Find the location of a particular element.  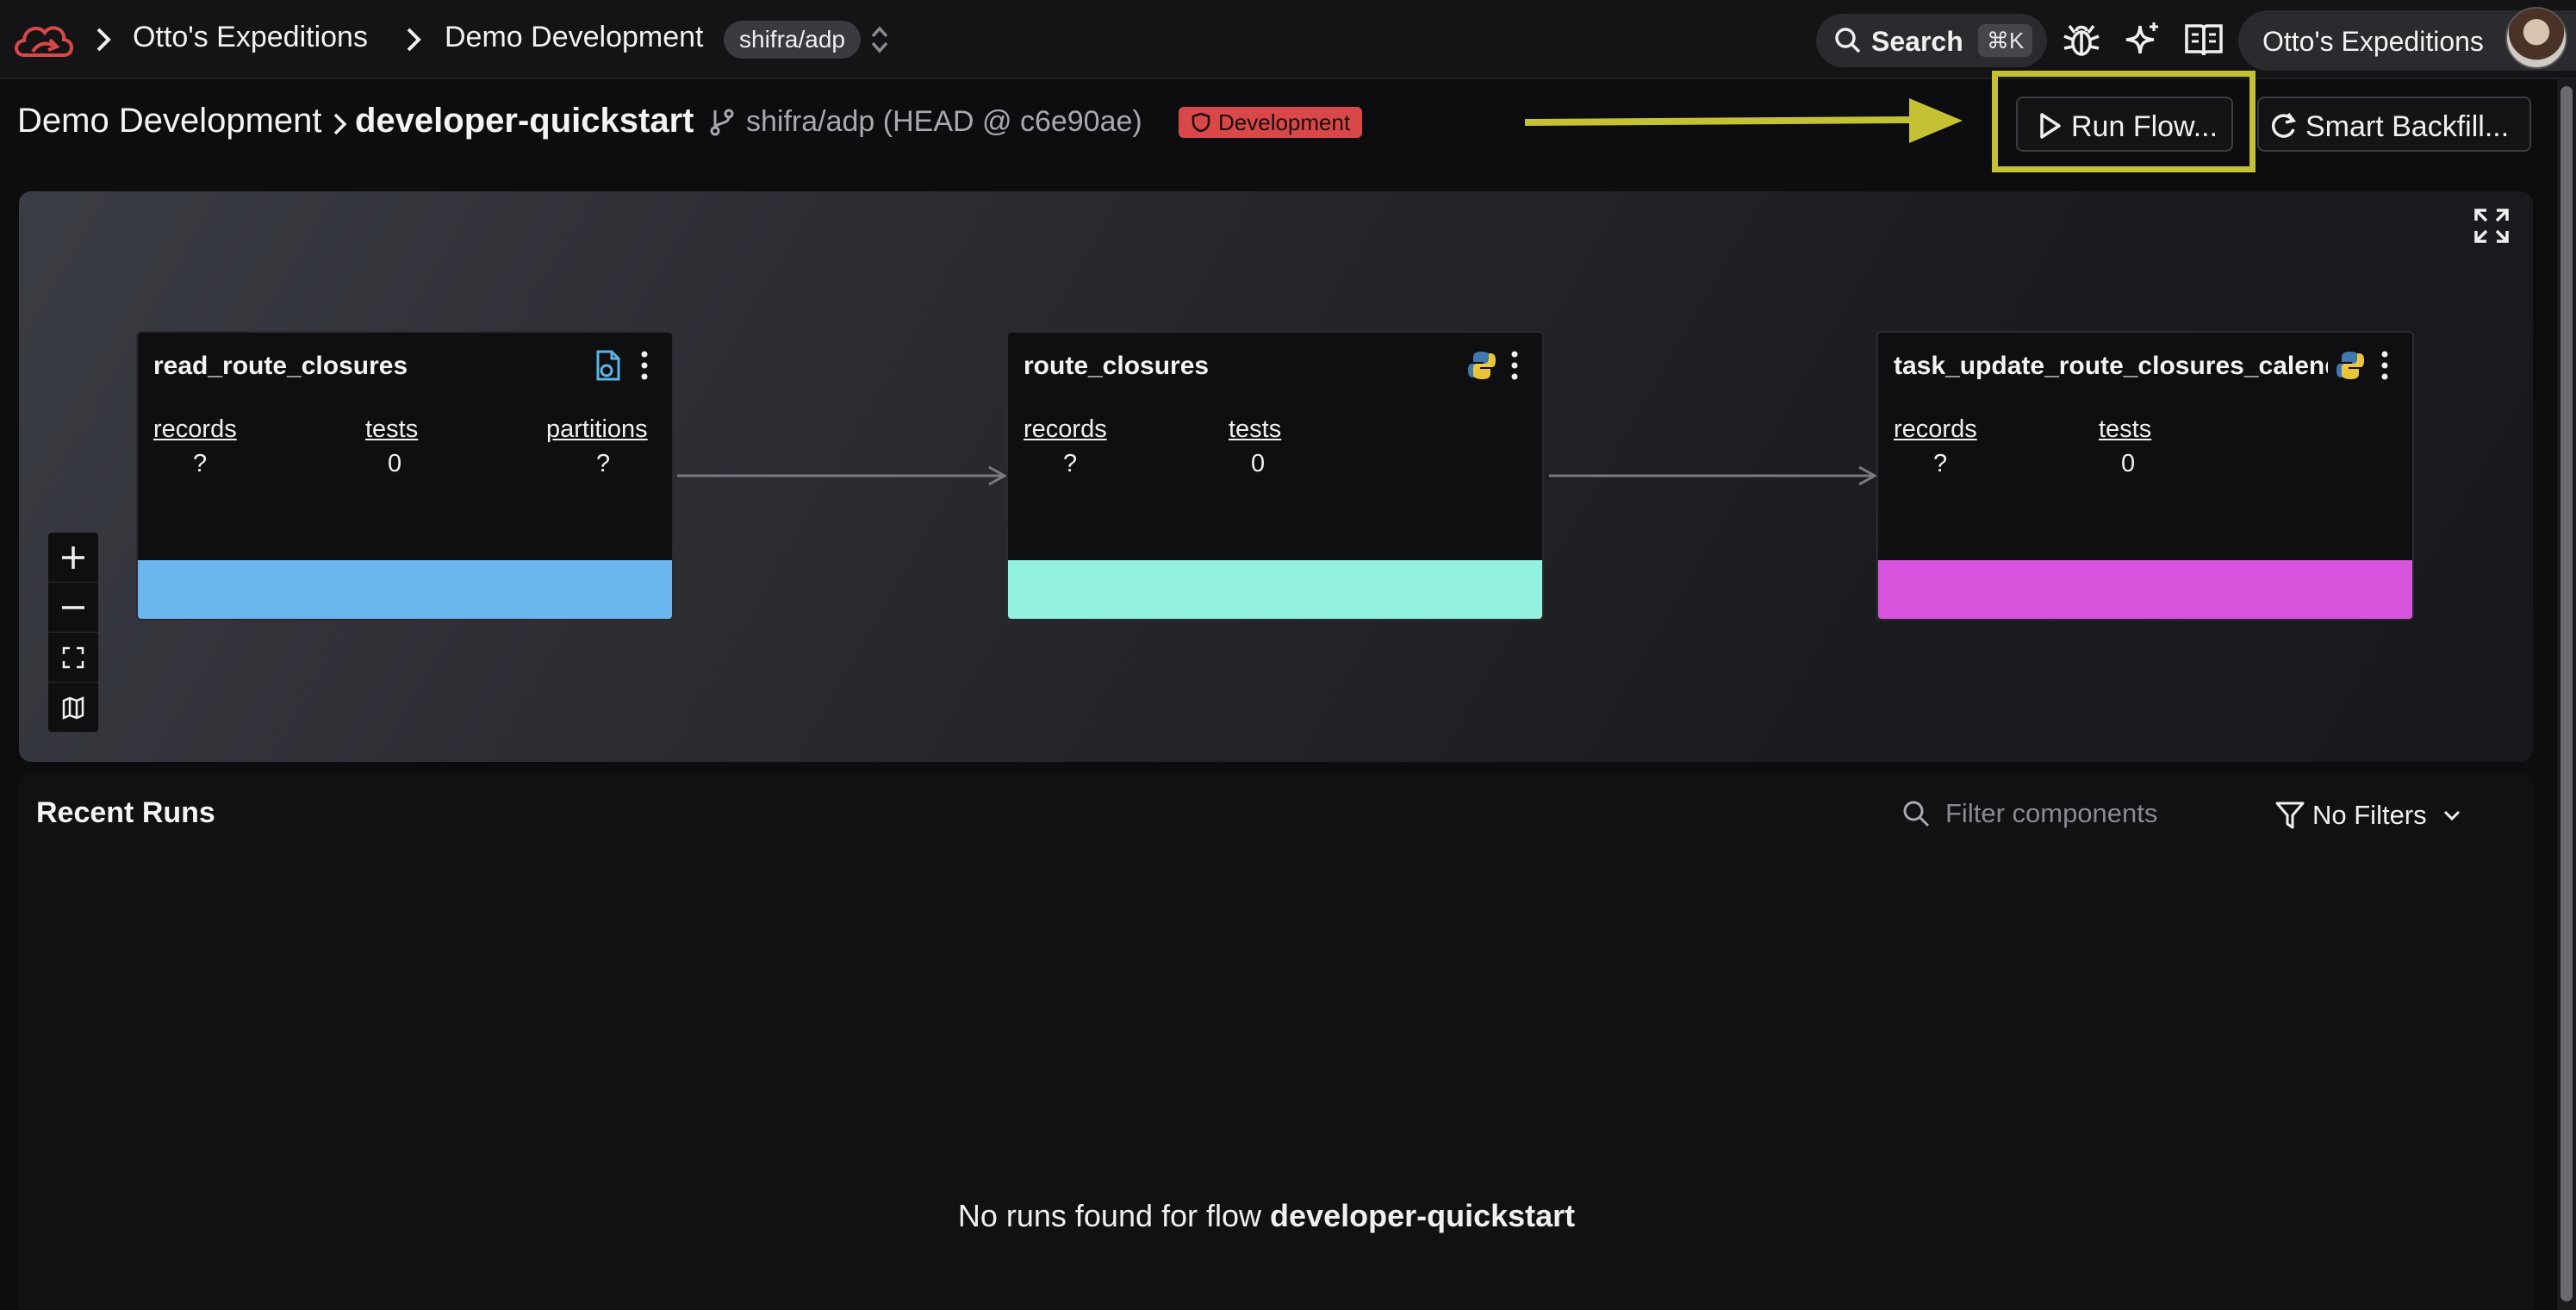

cloud-logo-icon is located at coordinates (44, 38).